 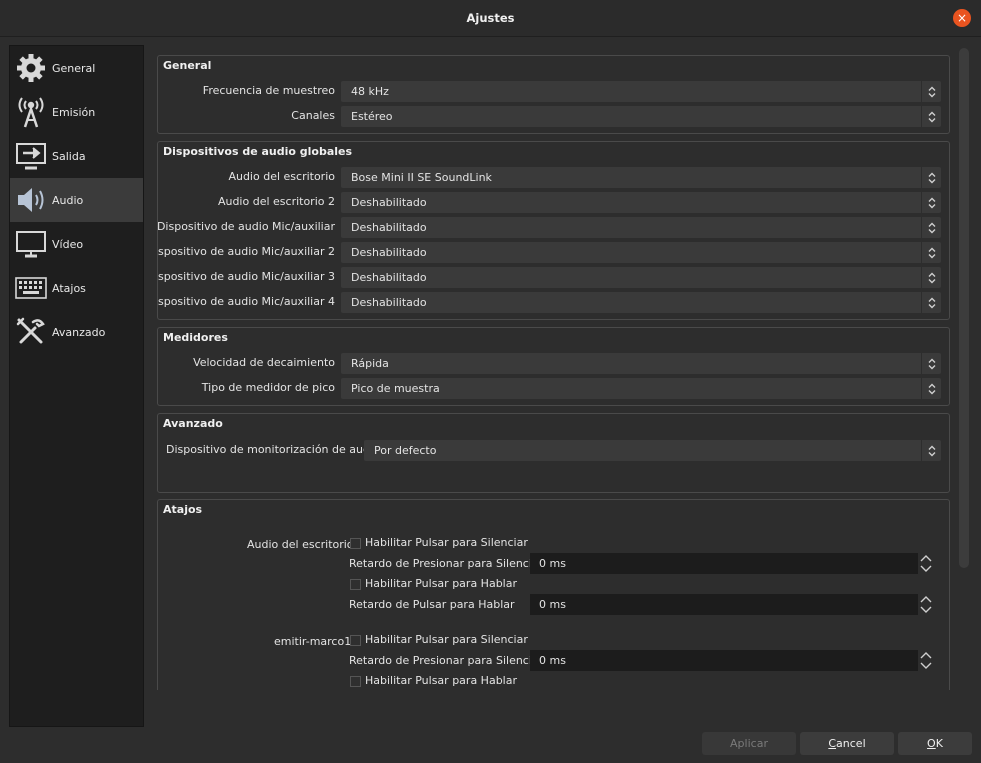 I want to click on monitoring-device-select: Por defecto, so click(x=652, y=450).